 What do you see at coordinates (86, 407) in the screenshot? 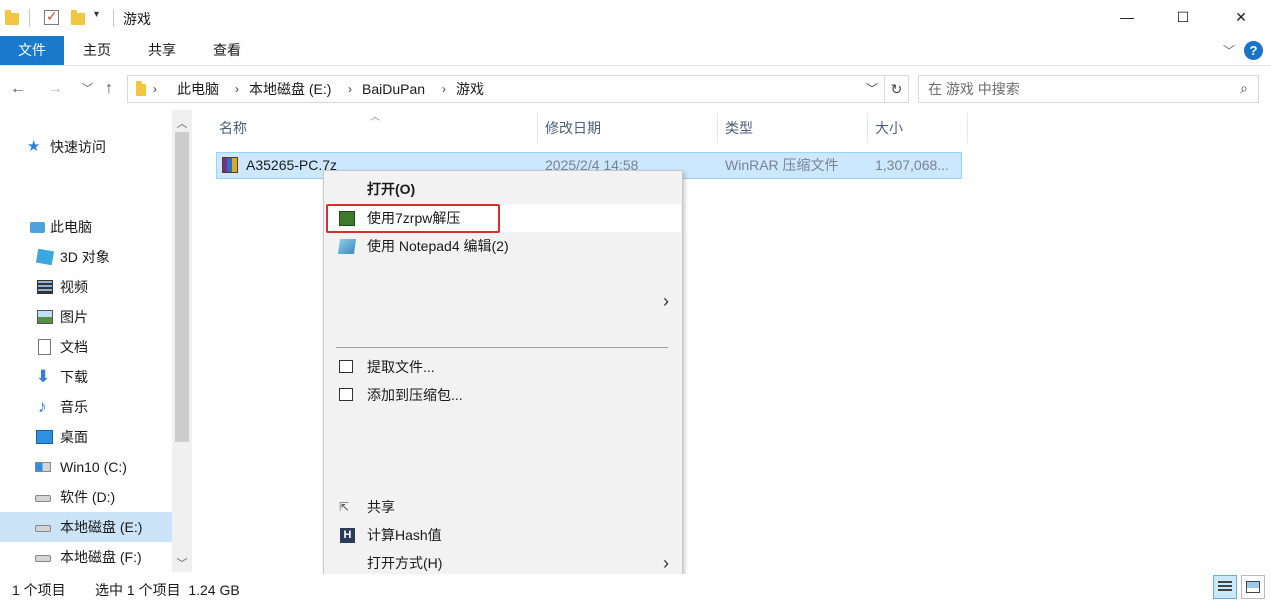
I see `sidebar-item-music: ♪ 音乐` at bounding box center [86, 407].